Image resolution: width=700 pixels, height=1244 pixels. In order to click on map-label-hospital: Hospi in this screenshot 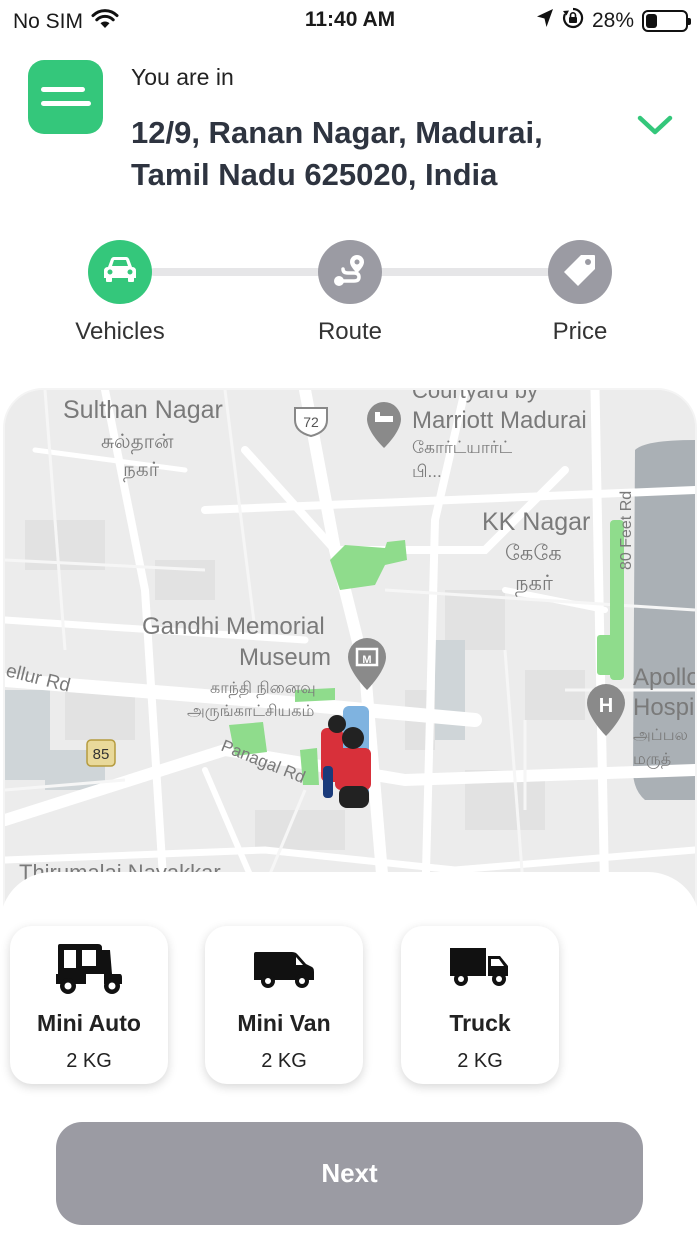, I will do `click(663, 707)`.